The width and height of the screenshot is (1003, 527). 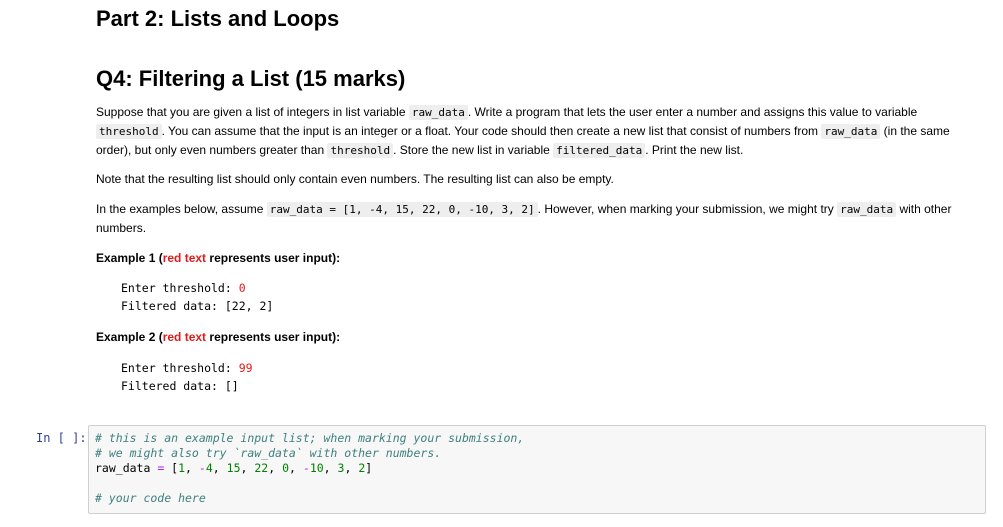 What do you see at coordinates (251, 78) in the screenshot?
I see `question-title: Q4: Filtering a List (15 marks)` at bounding box center [251, 78].